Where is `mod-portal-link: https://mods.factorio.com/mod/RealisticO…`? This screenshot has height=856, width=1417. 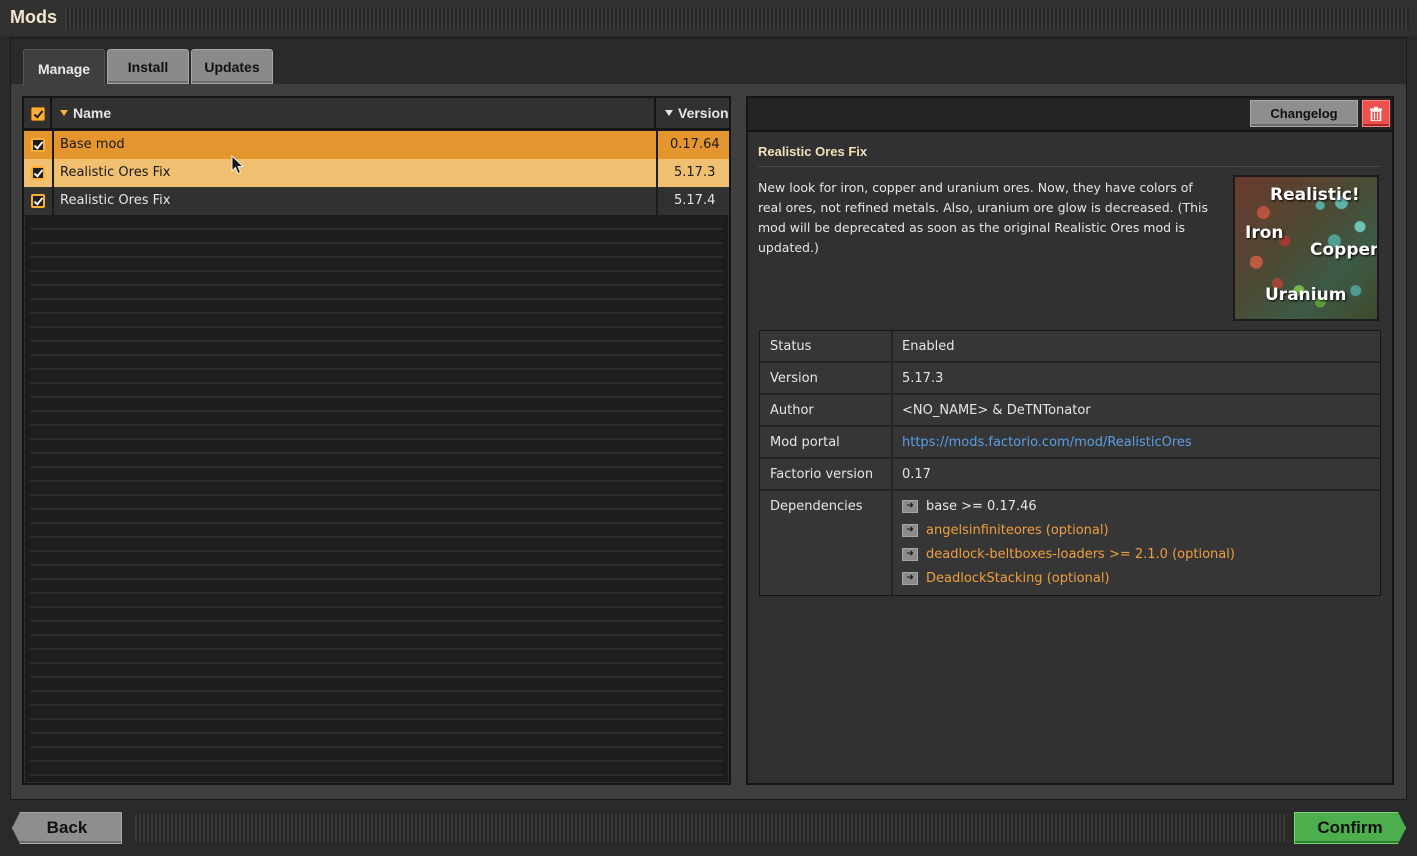
mod-portal-link: https://mods.factorio.com/mod/RealisticO… is located at coordinates (1047, 442).